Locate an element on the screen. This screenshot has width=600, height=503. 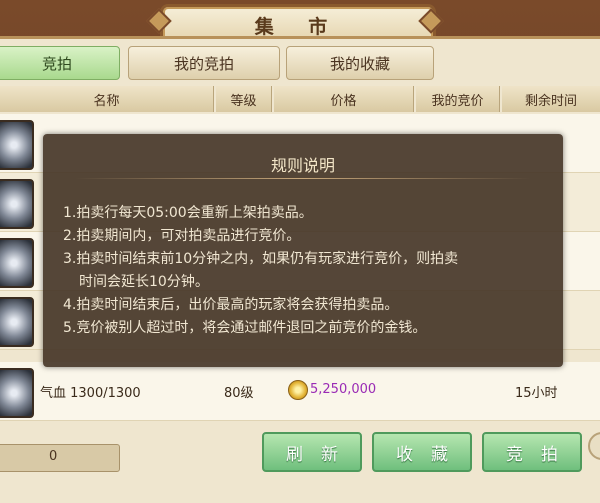
rule-line: 3.拍卖时间结束前10分钟之内，如果仍有玩家进行竞价，则拍卖 is located at coordinates (261, 259).